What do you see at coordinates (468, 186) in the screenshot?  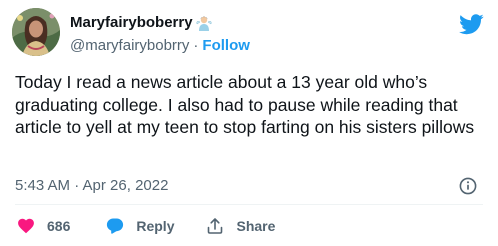 I see `info-circle-icon` at bounding box center [468, 186].